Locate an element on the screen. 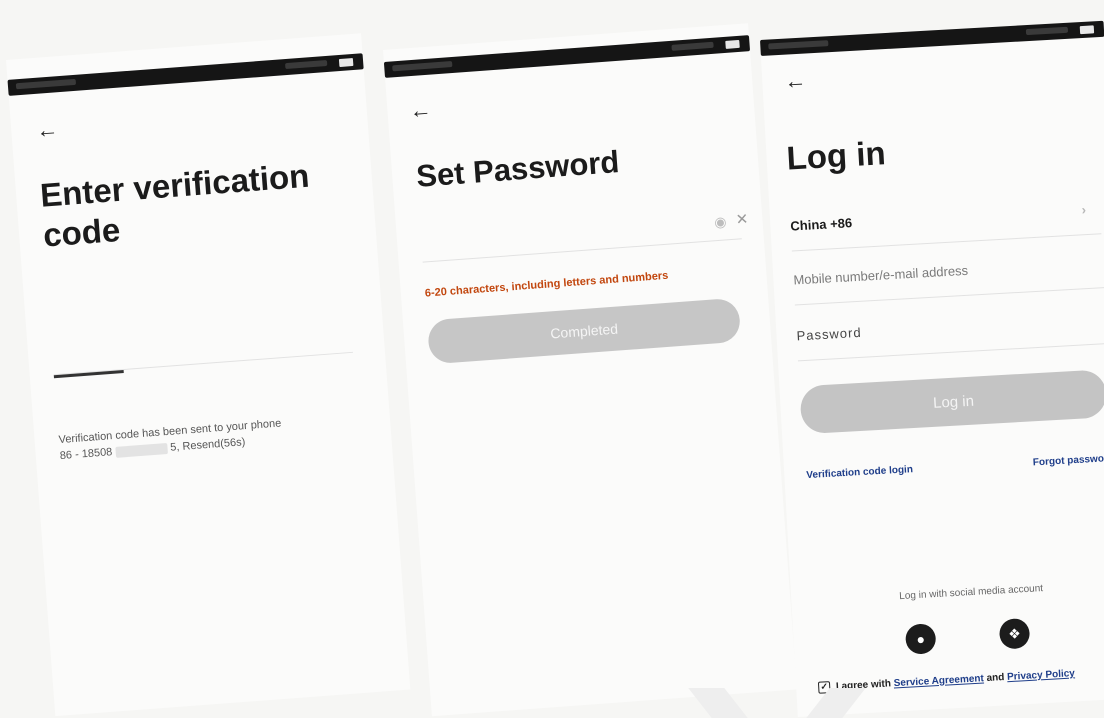 This screenshot has height=718, width=1104. watermark is located at coordinates (775, 703).